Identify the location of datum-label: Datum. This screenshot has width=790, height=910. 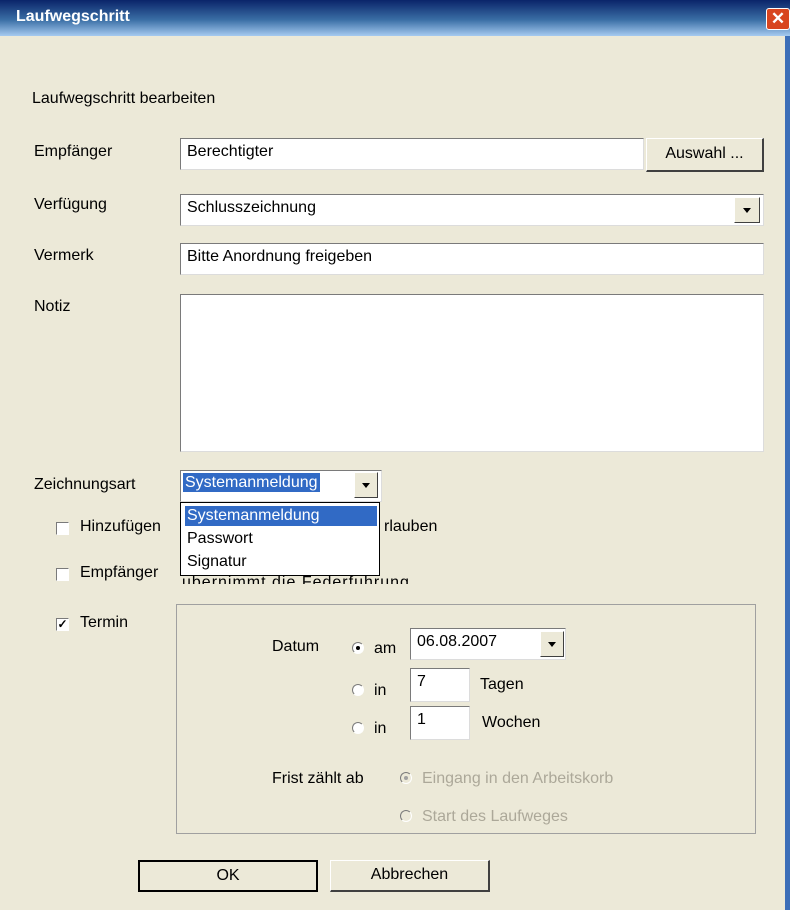
(296, 646).